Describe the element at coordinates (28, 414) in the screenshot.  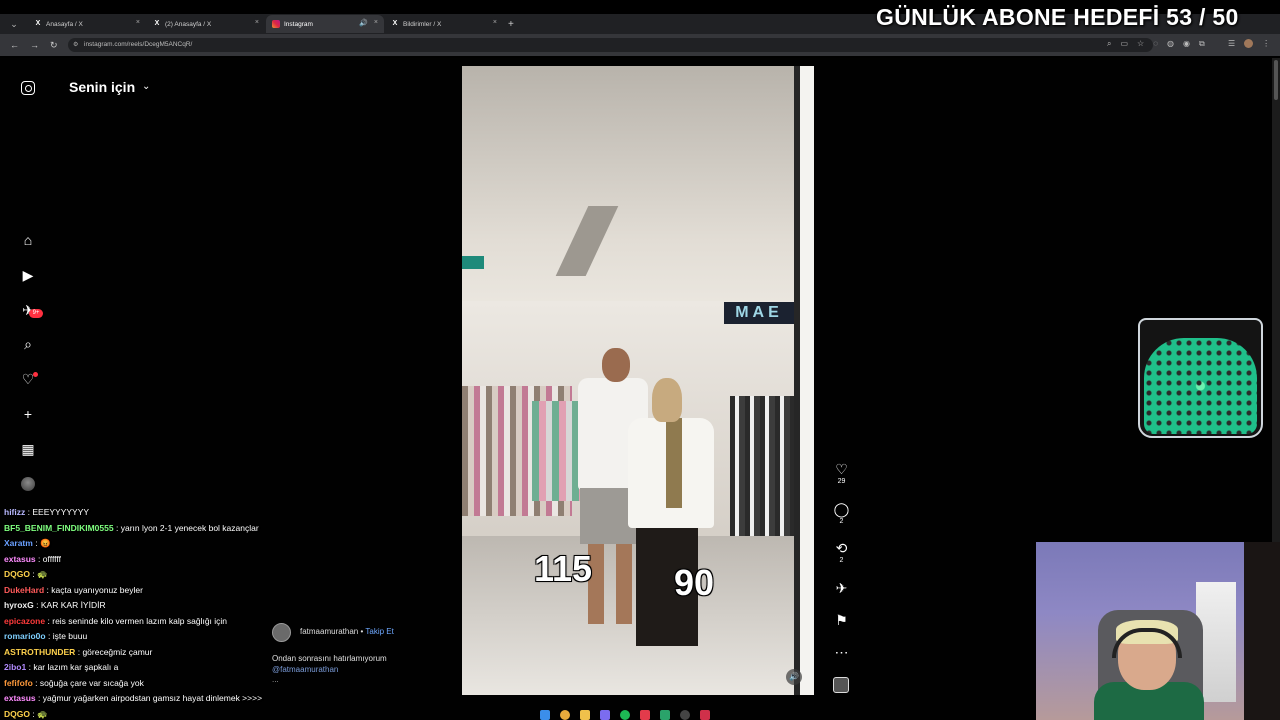
I see `create-plus-icon: +` at that location.